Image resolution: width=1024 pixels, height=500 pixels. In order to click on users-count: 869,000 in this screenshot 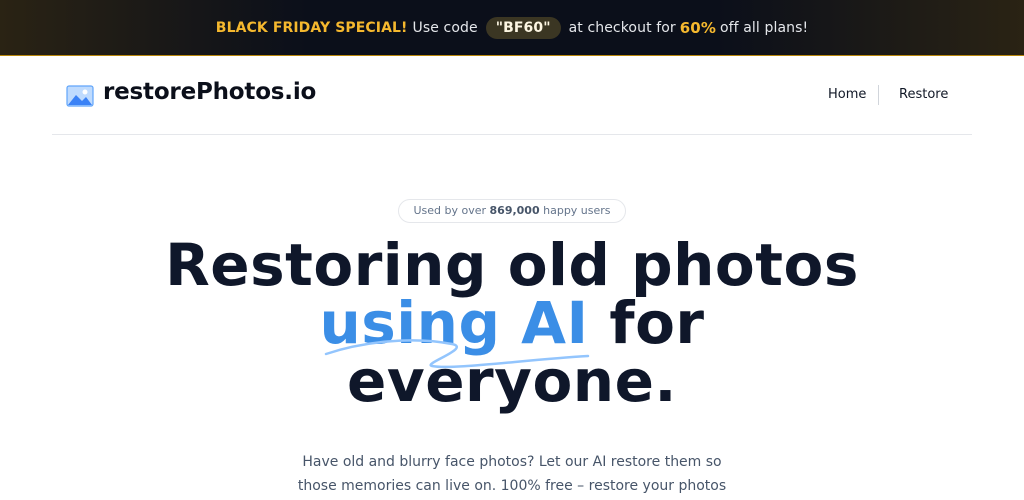, I will do `click(514, 210)`.